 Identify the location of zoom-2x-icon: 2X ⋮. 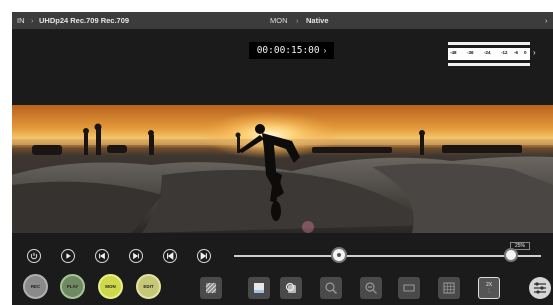
(489, 288).